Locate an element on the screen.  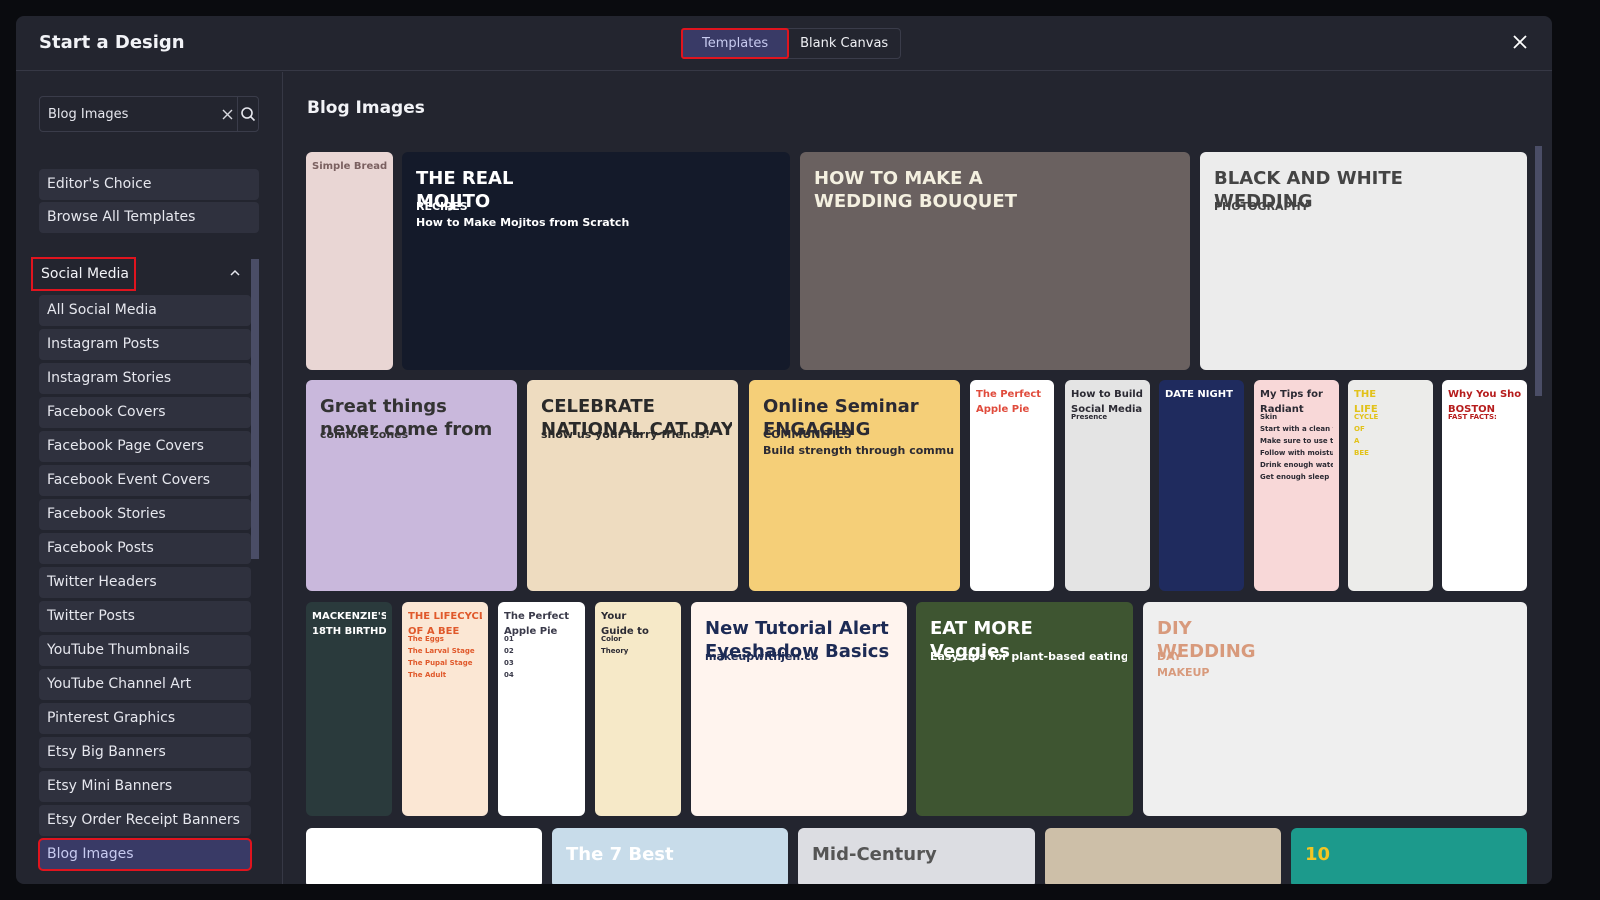
template-text: 02 is located at coordinates (509, 651).